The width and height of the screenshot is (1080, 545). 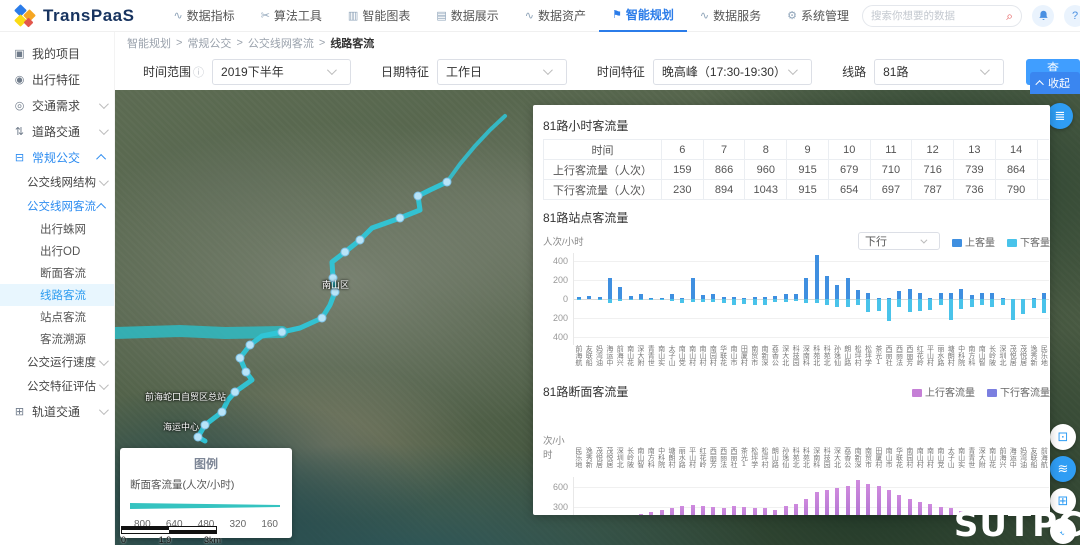 What do you see at coordinates (1028, 241) in the screenshot?
I see `legend-item: 下客量` at bounding box center [1028, 241].